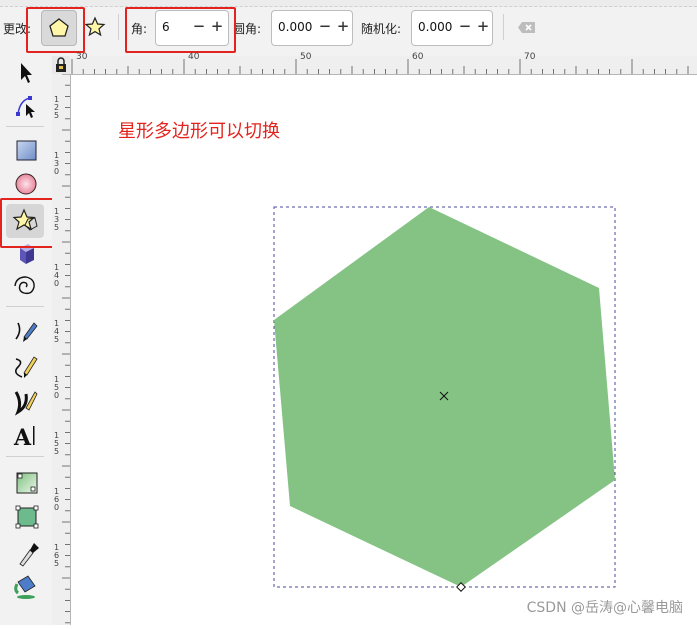  I want to click on rounded-value: 0.000, so click(295, 27).